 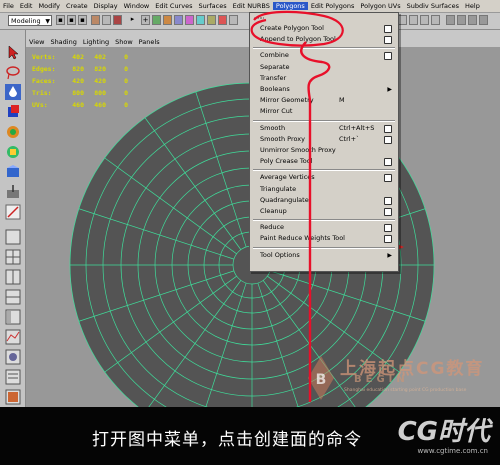 What do you see at coordinates (13, 112) in the screenshot?
I see `move-tool-icon` at bounding box center [13, 112].